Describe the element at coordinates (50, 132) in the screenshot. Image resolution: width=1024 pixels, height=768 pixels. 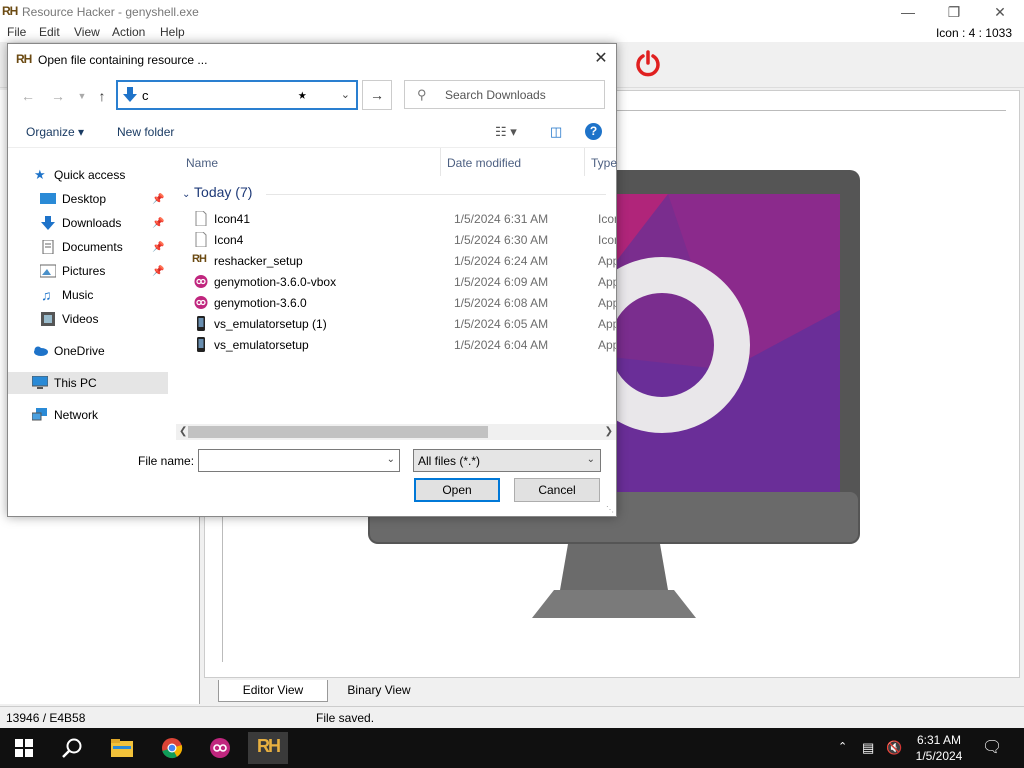
I see `organize-label: Organize` at that location.